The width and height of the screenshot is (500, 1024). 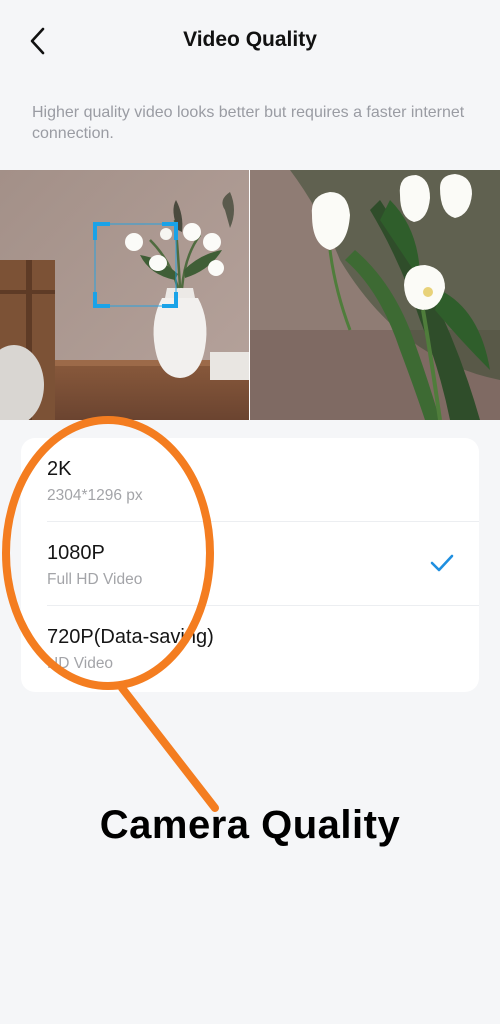 What do you see at coordinates (95, 579) in the screenshot?
I see `option-sublabel: Full HD Video` at bounding box center [95, 579].